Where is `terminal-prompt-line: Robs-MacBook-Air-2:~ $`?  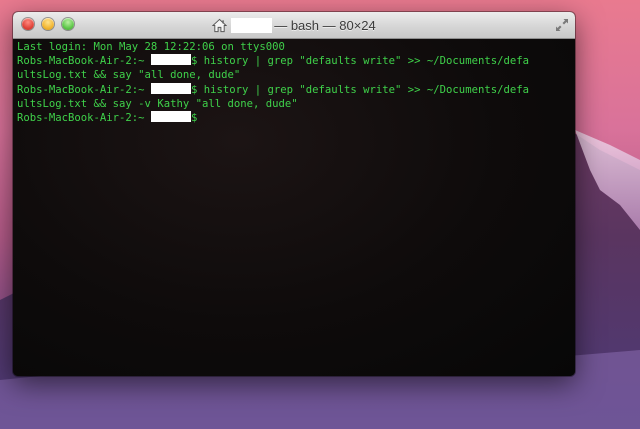 terminal-prompt-line: Robs-MacBook-Air-2:~ $ is located at coordinates (107, 117).